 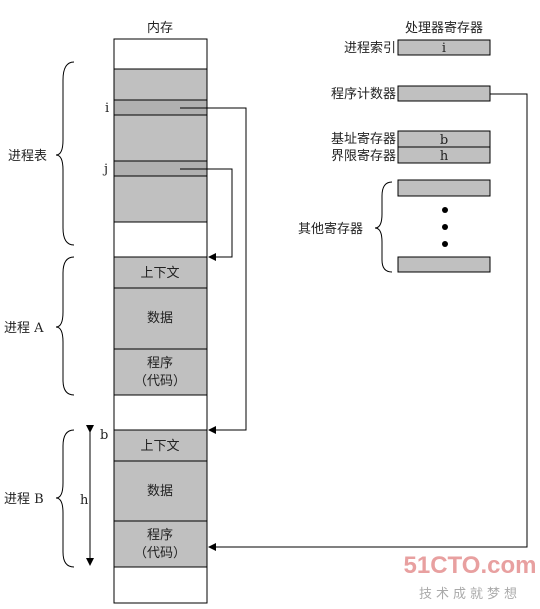 I want to click on brace-process-b, so click(x=65, y=498).